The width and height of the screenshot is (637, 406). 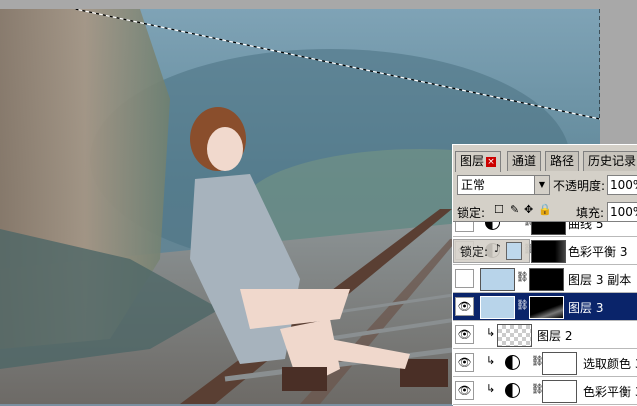 I want to click on tab-paths-label: 路径, so click(x=562, y=161).